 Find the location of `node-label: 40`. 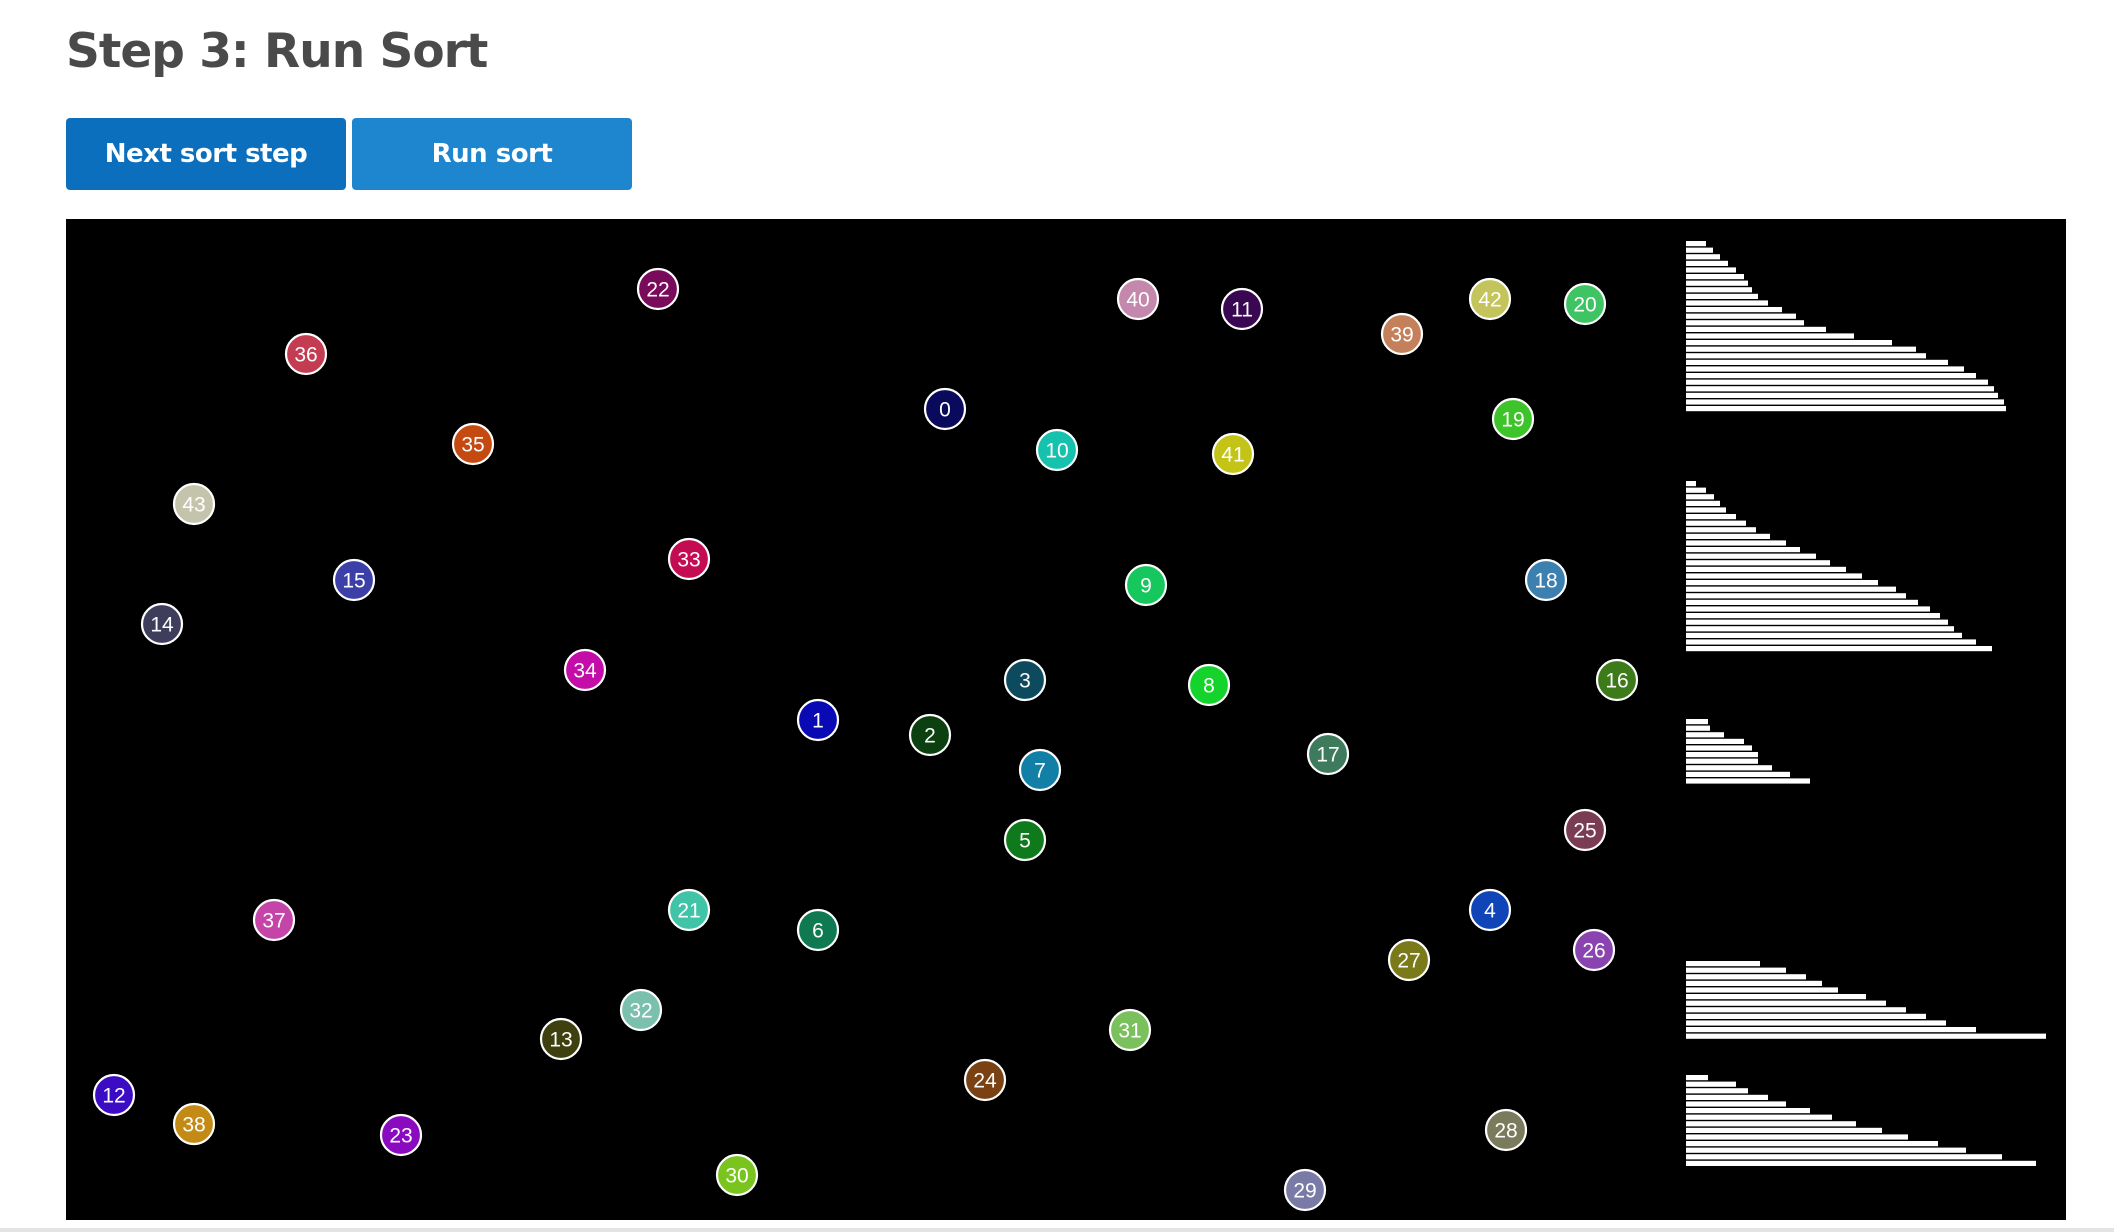

node-label: 40 is located at coordinates (1137, 300).